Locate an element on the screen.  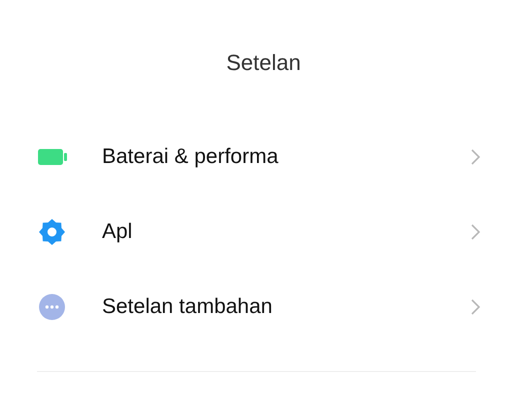
gear-icon is located at coordinates (52, 232).